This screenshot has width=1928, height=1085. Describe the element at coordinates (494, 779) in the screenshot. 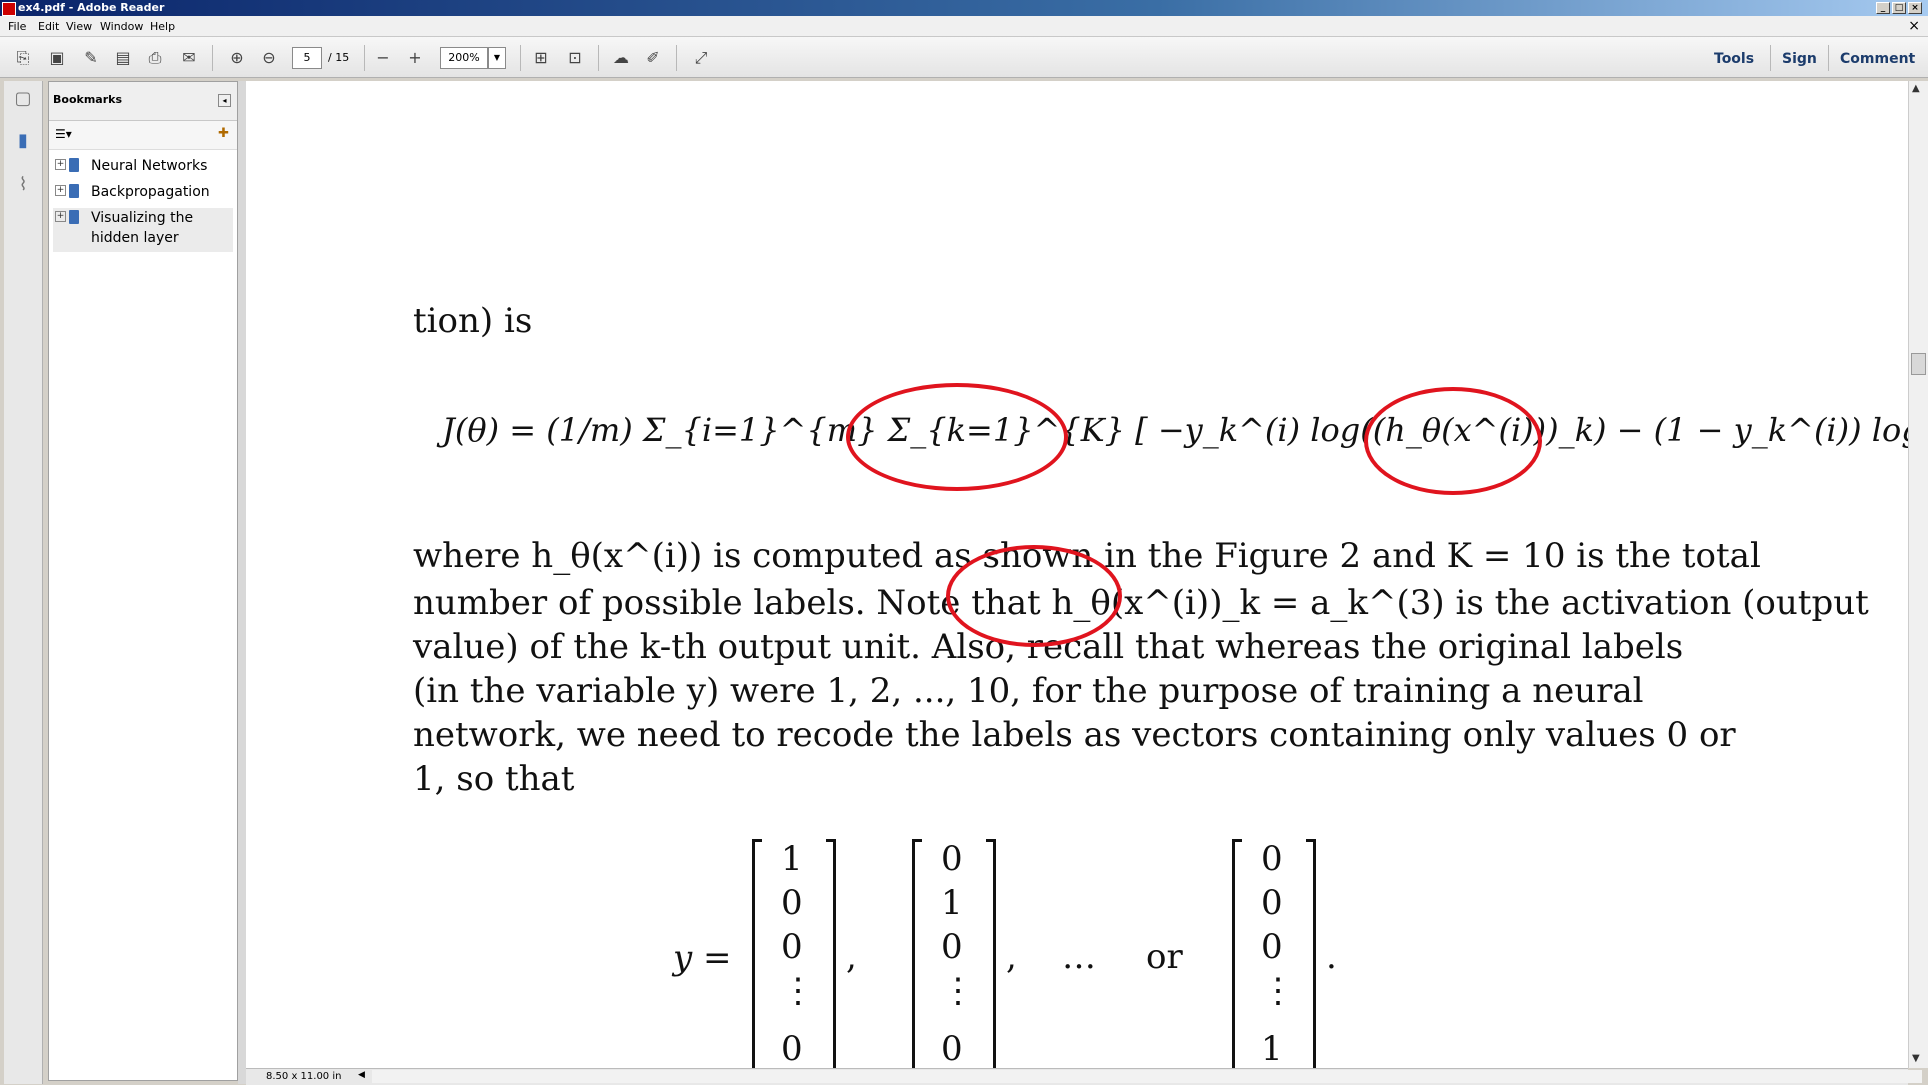

I see `doc-text-line: 1, so that` at that location.